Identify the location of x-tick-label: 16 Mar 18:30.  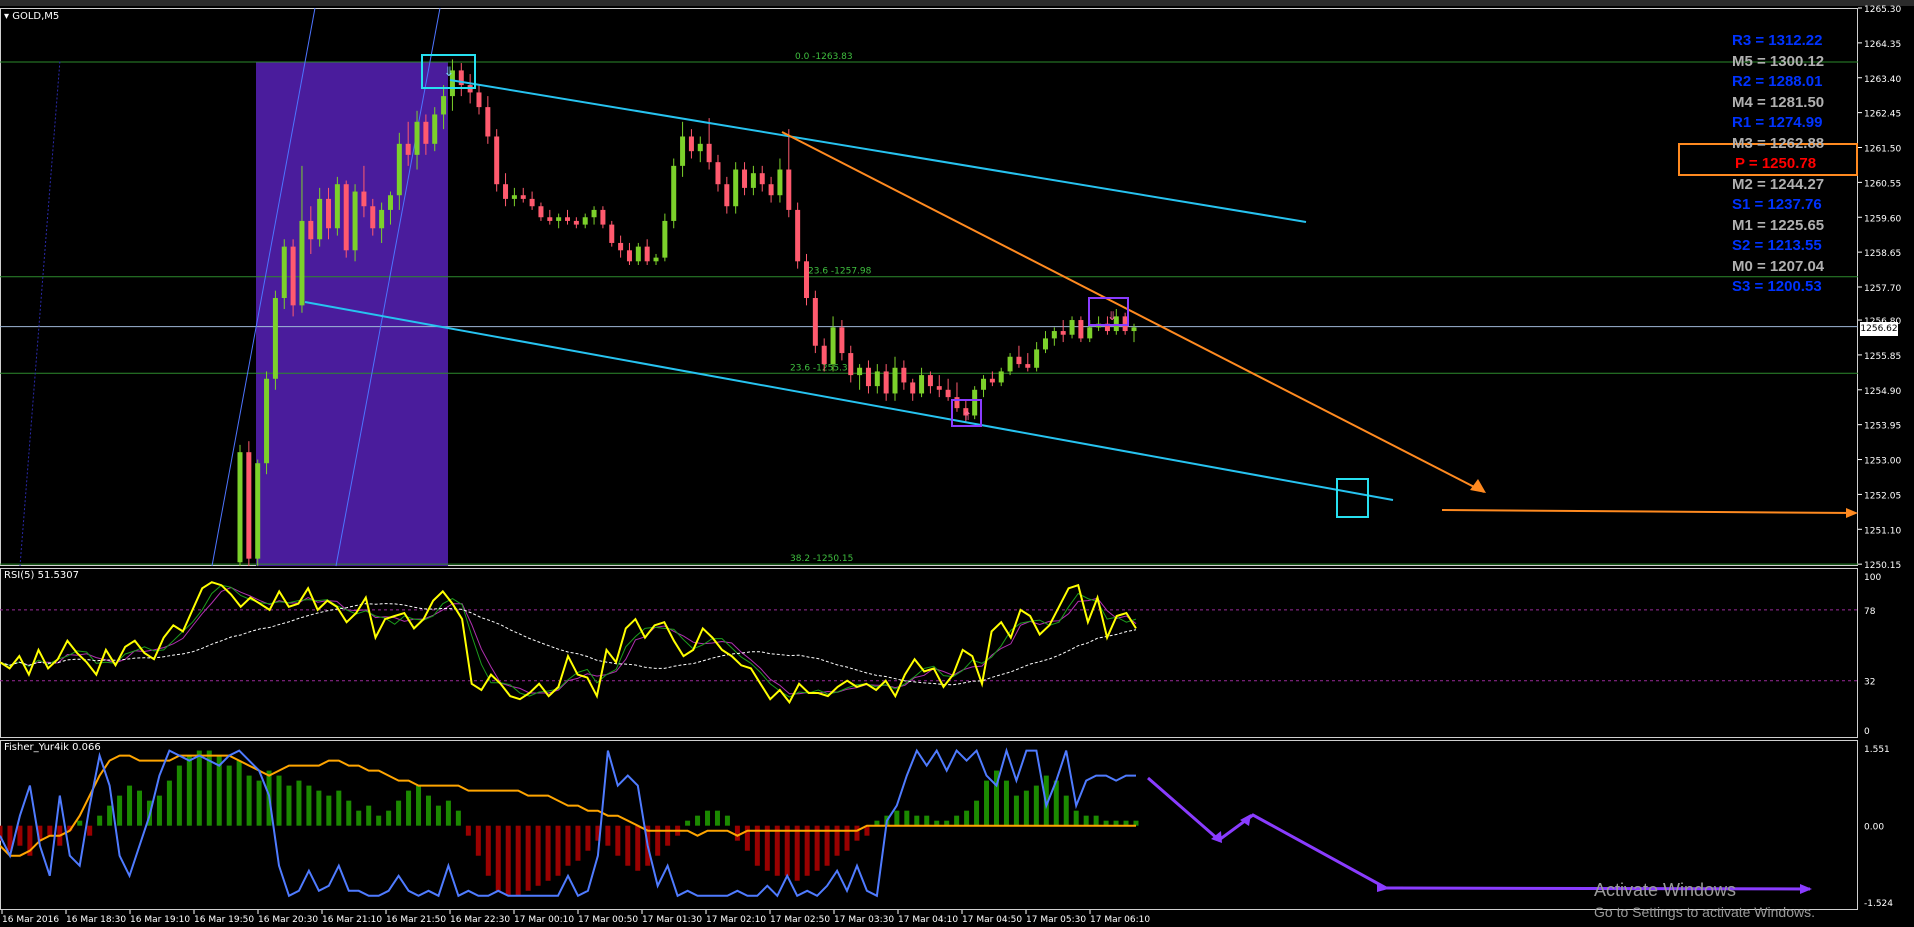
(96, 920).